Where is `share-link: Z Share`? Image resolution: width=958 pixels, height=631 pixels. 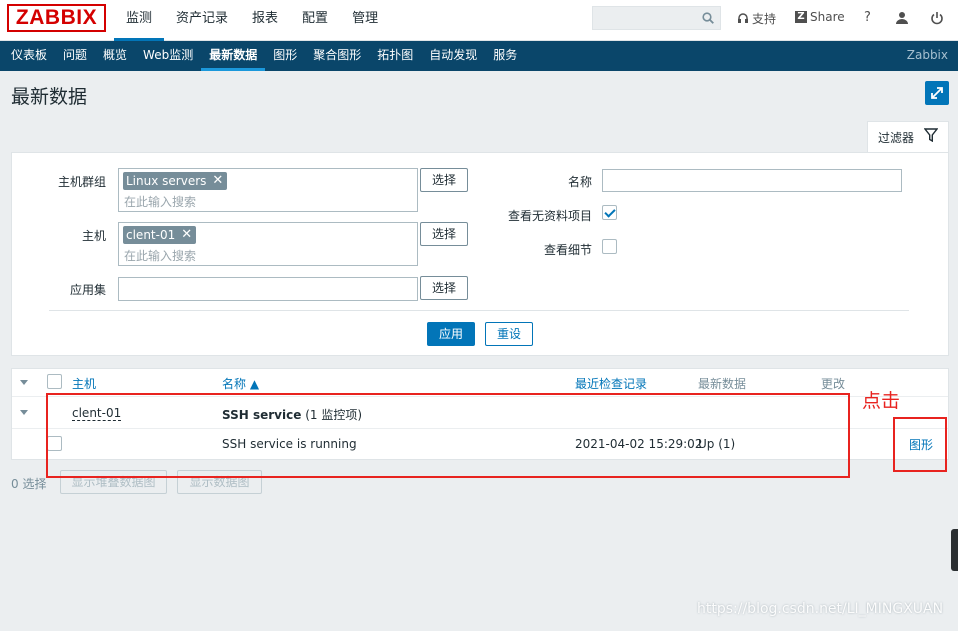
share-link: Z Share is located at coordinates (820, 17).